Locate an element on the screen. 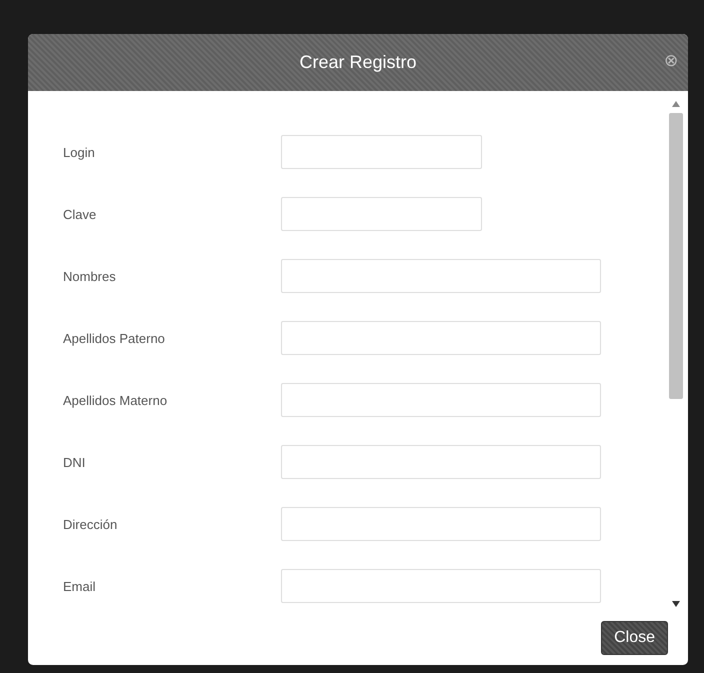  field-label: Email is located at coordinates (80, 586).